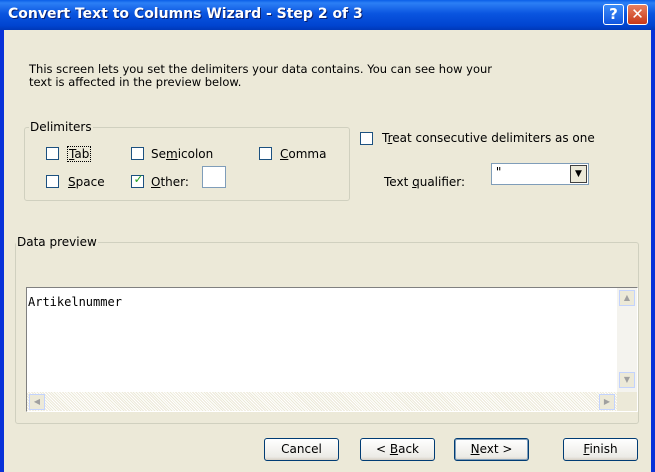  Describe the element at coordinates (578, 174) in the screenshot. I see `chevron-down-icon: ▼` at that location.